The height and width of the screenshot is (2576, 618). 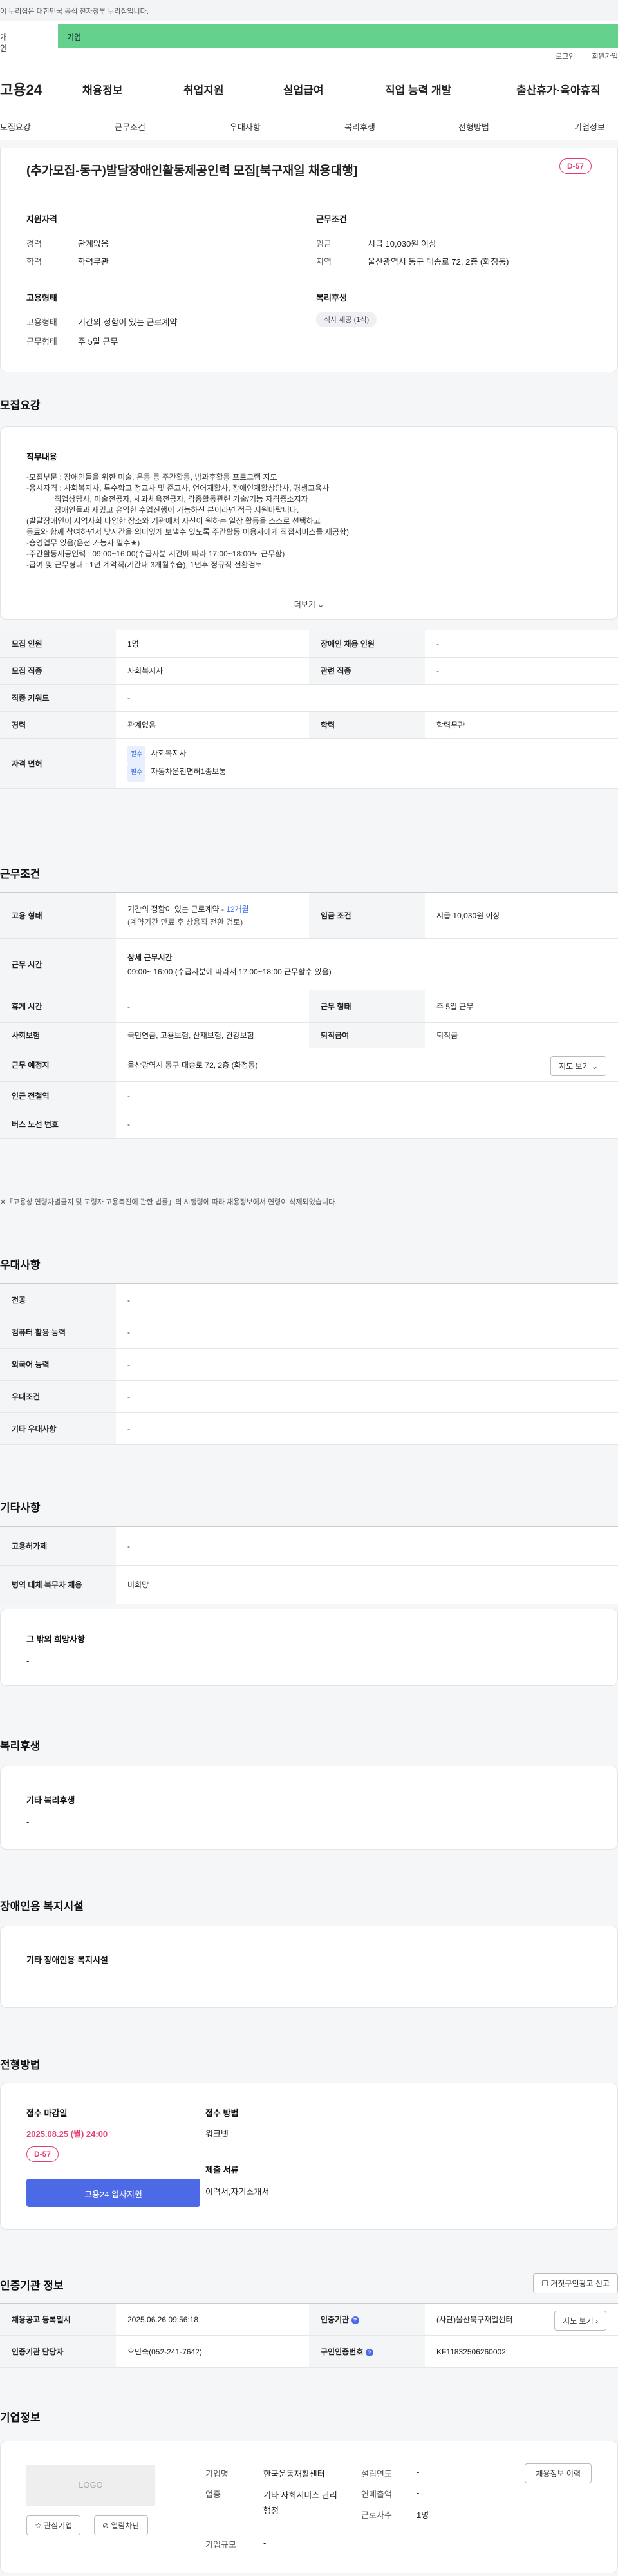 I want to click on tab-company: 기업정보, so click(x=589, y=127).